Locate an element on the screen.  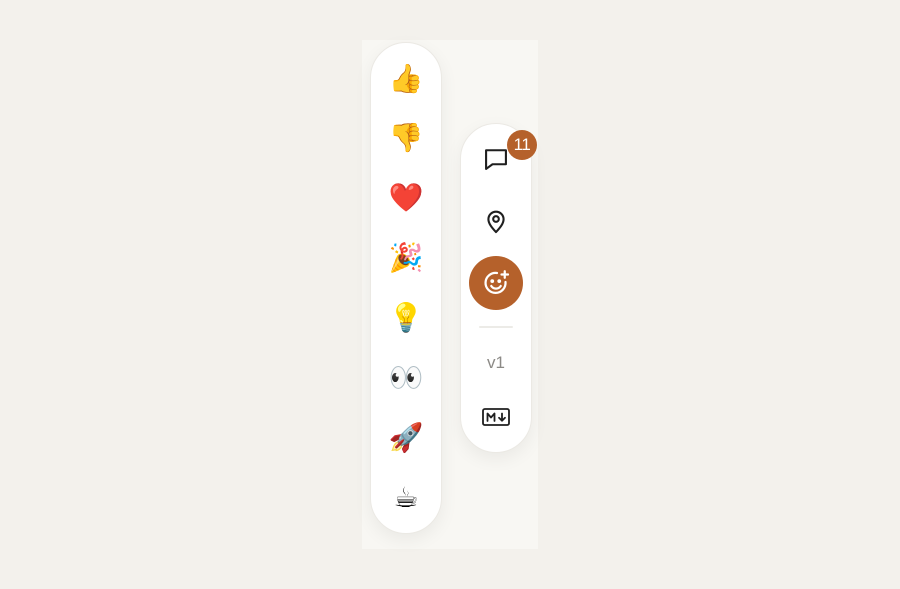
add-reaction-button is located at coordinates (496, 283).